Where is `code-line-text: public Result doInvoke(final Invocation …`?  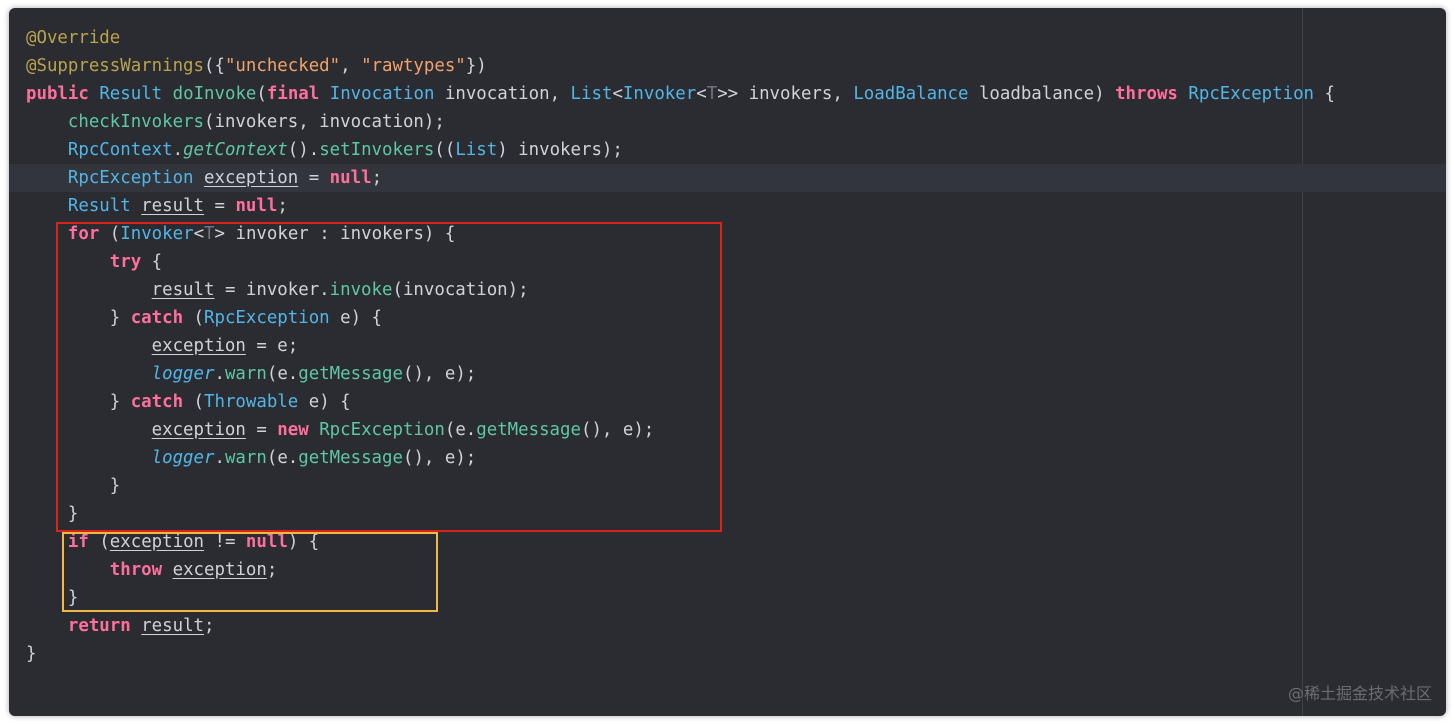 code-line-text: public Result doInvoke(final Invocation … is located at coordinates (680, 94).